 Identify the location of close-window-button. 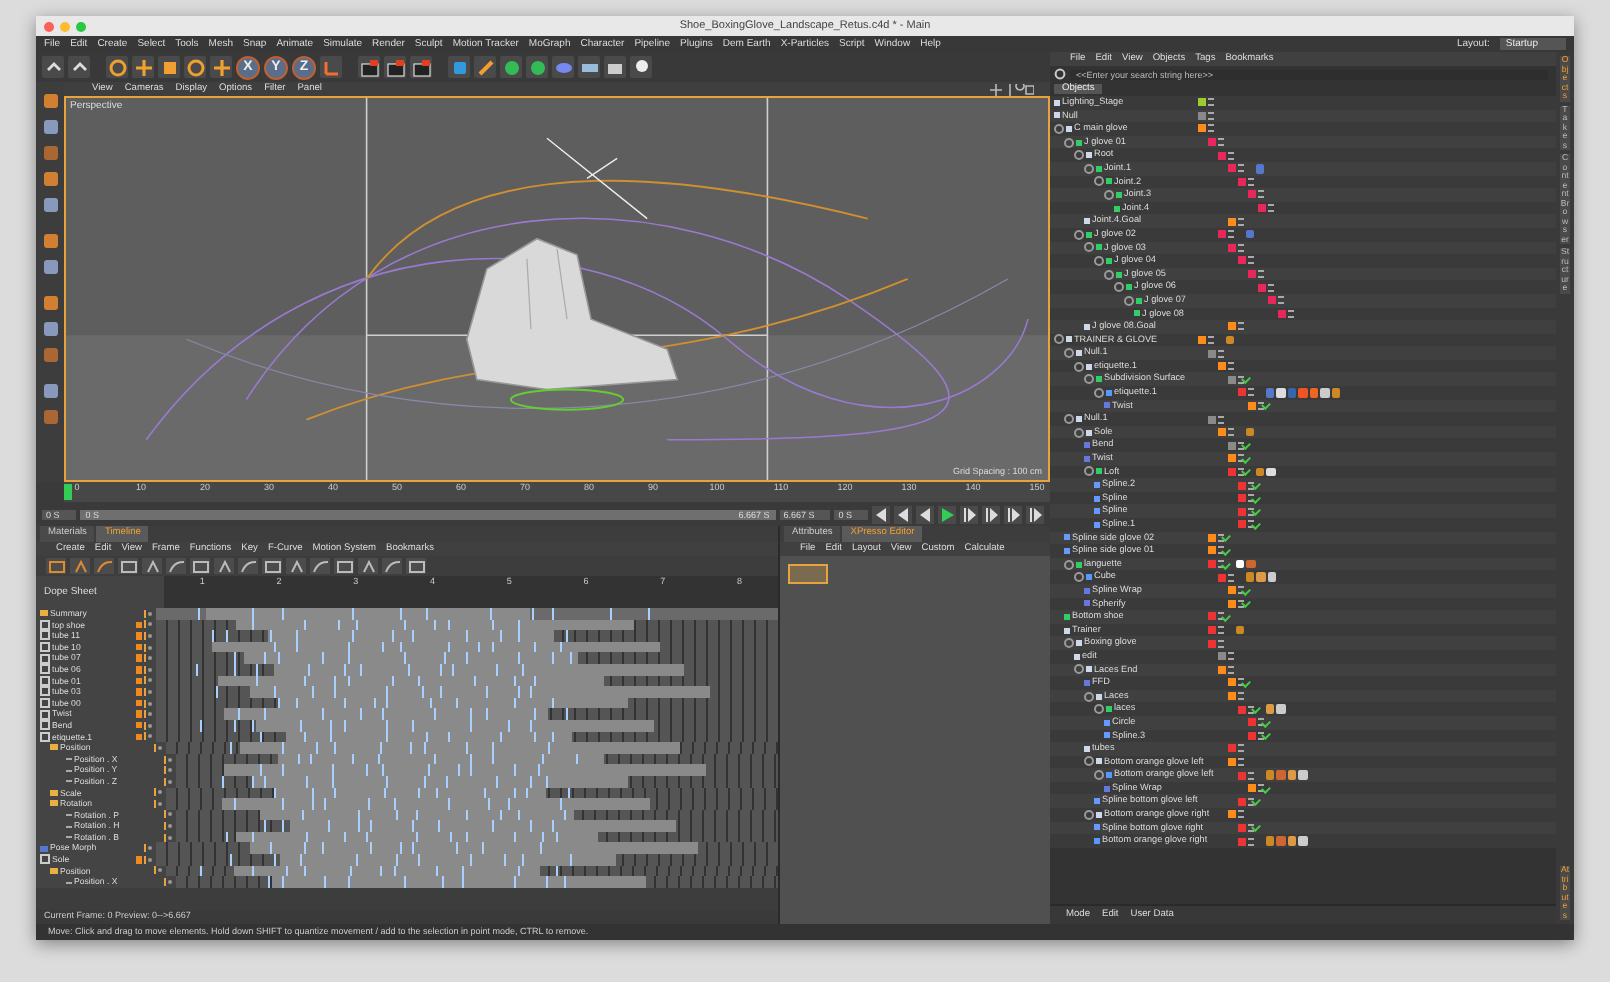
(49, 26).